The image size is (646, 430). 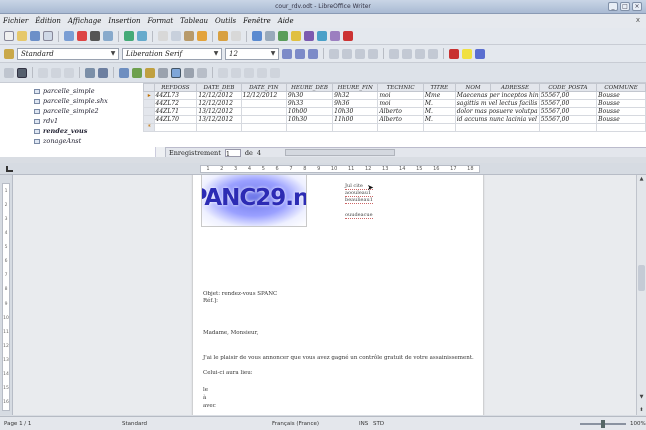 What do you see at coordinates (355, 103) in the screenshot?
I see `table-cell: 9h36` at bounding box center [355, 103].